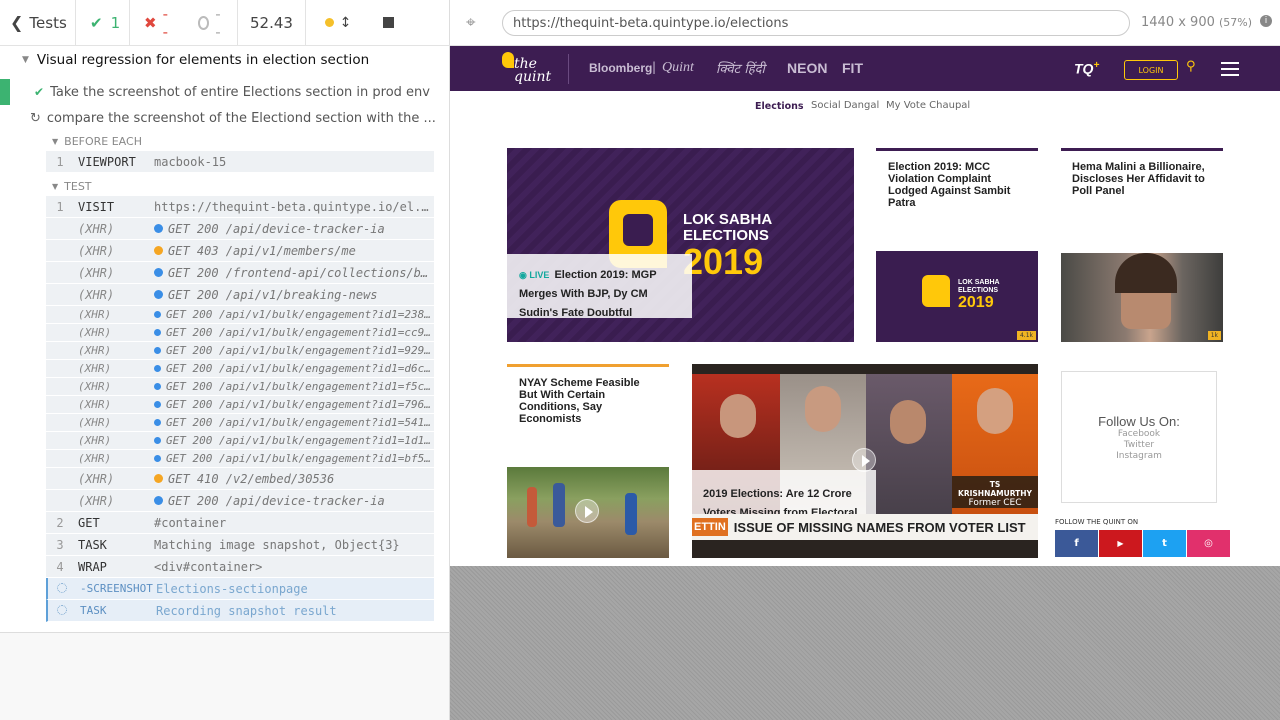 The width and height of the screenshot is (1280, 720). Describe the element at coordinates (1097, 522) in the screenshot. I see `follow-bar-label: FOLLOW THE QUINT ON` at that location.